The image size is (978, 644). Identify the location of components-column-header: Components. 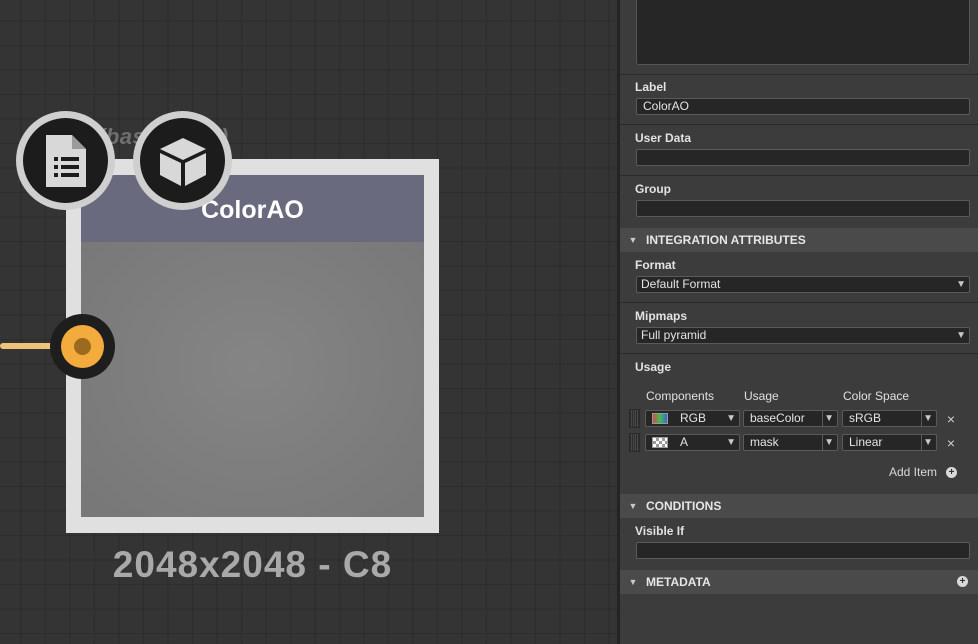
(680, 396).